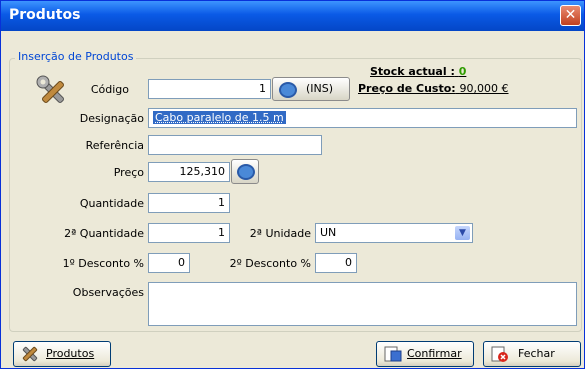  Describe the element at coordinates (209, 89) in the screenshot. I see `codigo-input: 1` at that location.